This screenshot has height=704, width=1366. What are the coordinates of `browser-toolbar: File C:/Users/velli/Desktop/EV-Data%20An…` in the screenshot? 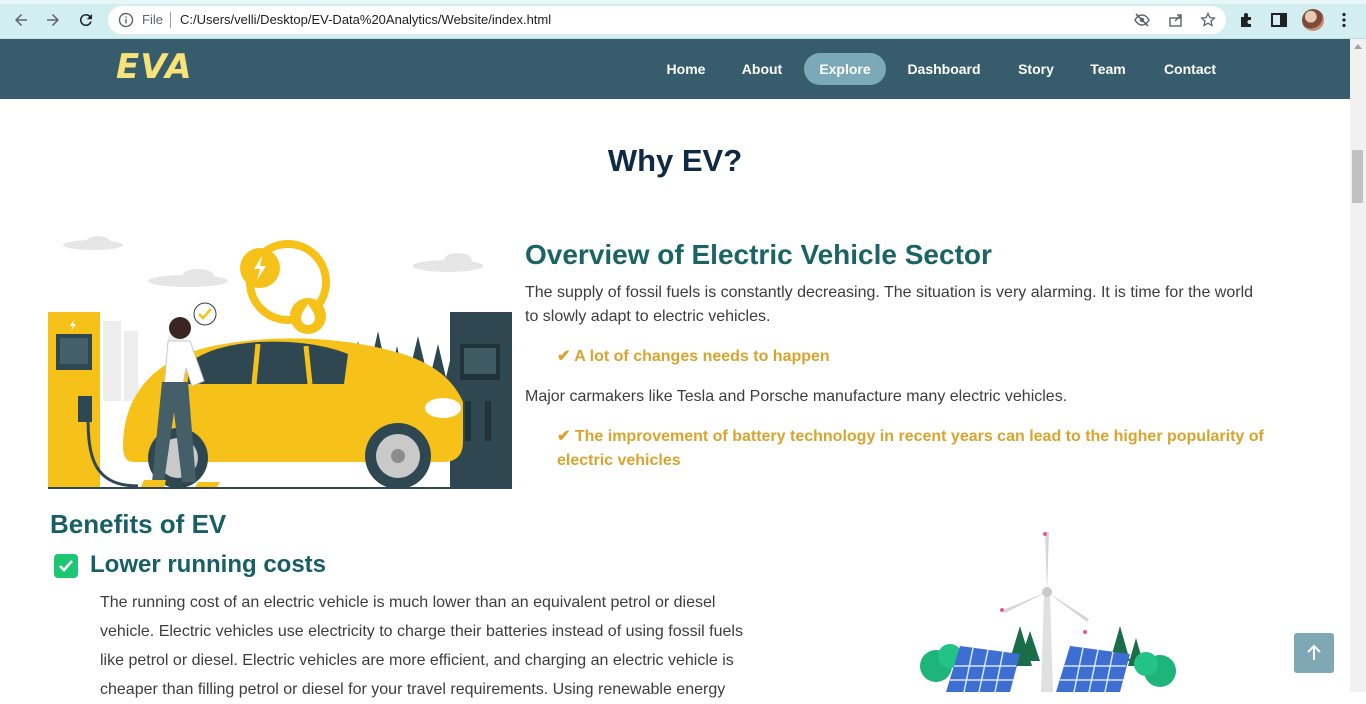 It's located at (683, 19).